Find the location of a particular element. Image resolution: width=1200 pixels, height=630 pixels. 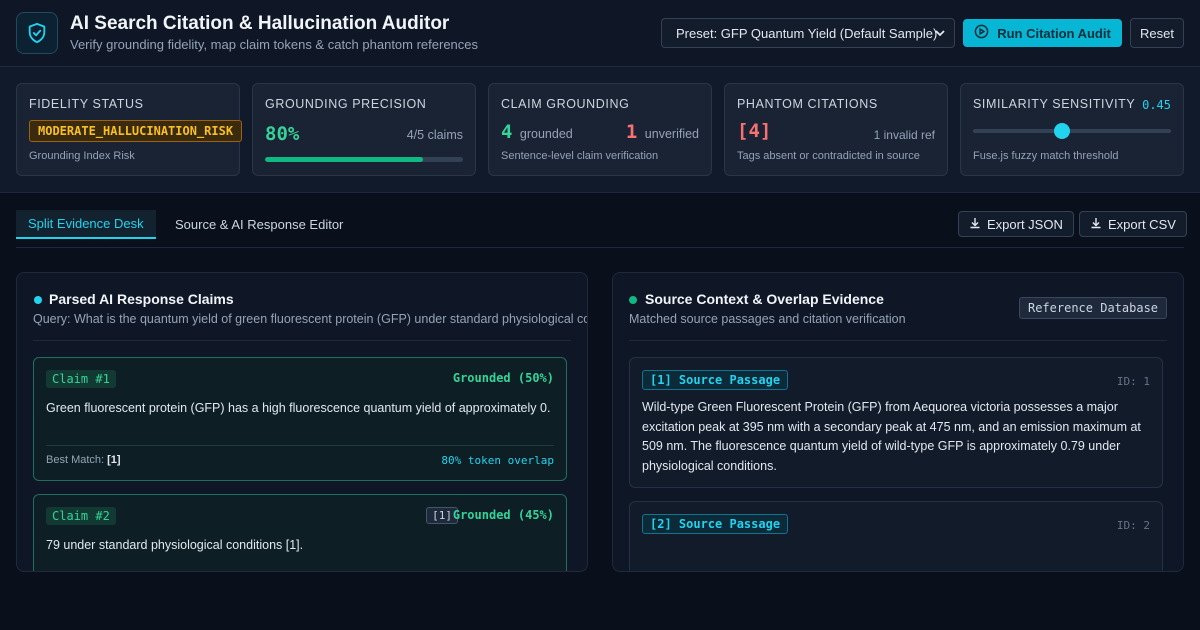

chevron-down-icon is located at coordinates (940, 34).